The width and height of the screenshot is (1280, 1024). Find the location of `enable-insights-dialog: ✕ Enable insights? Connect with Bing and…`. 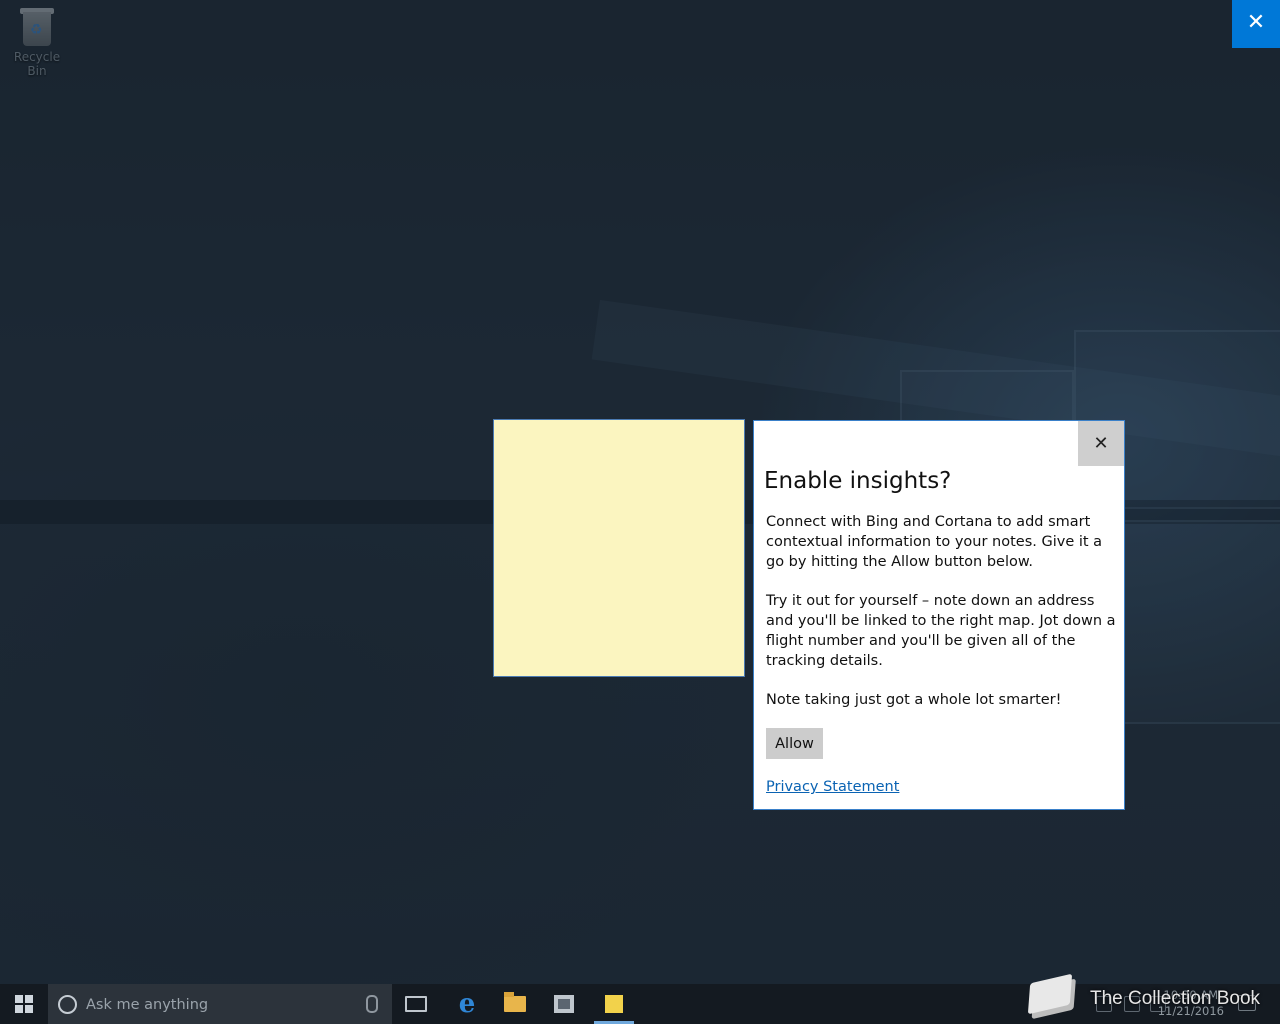

enable-insights-dialog: ✕ Enable insights? Connect with Bing and… is located at coordinates (939, 615).